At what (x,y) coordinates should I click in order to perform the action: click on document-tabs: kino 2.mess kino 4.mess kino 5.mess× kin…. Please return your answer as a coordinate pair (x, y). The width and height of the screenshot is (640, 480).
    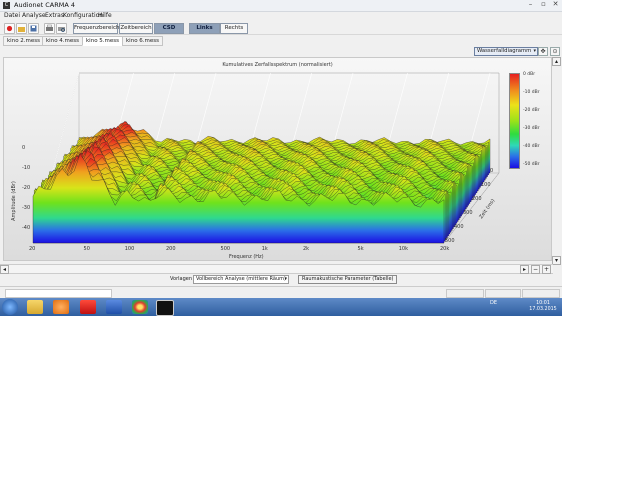
    Looking at the image, I should click on (281, 41).